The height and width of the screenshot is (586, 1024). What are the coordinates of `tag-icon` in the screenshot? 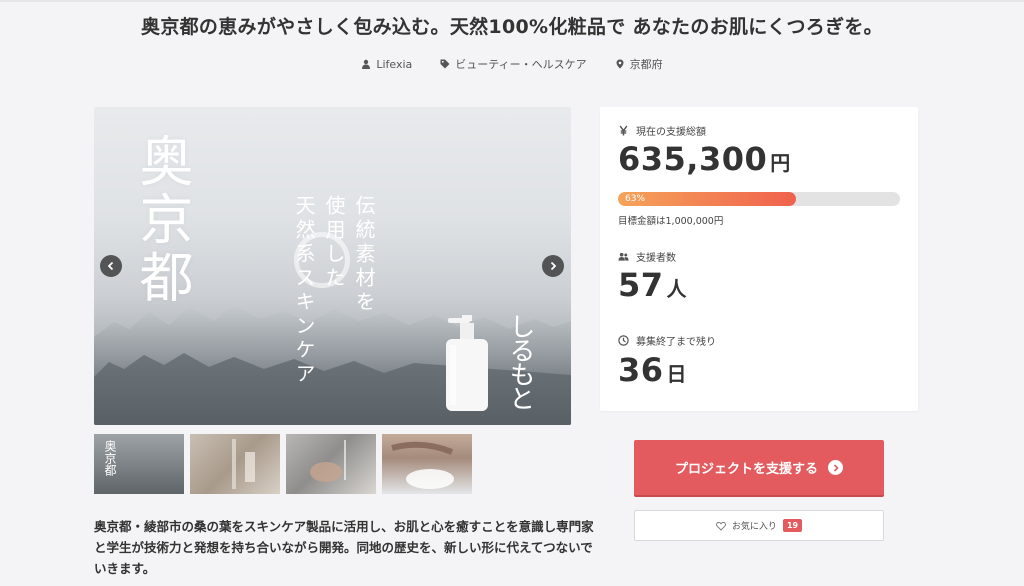 It's located at (445, 64).